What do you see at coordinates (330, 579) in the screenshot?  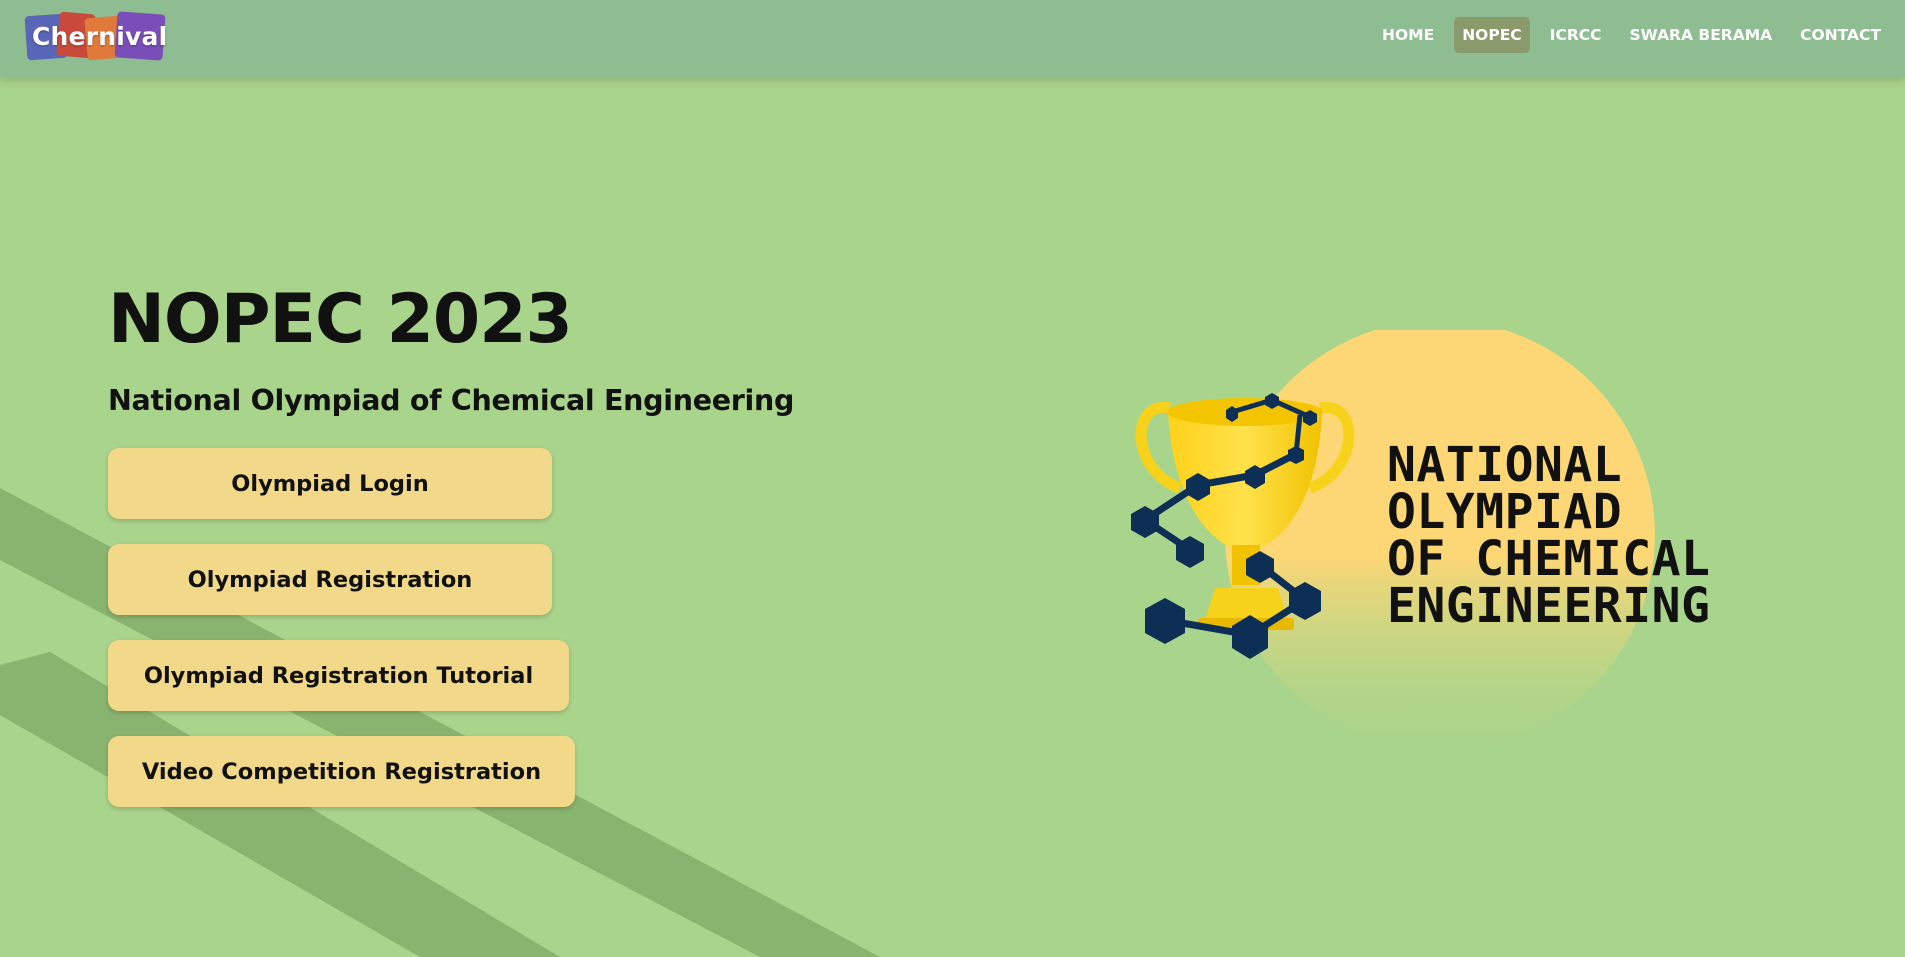 I see `olympiad-registration-button: Olympiad Registration` at bounding box center [330, 579].